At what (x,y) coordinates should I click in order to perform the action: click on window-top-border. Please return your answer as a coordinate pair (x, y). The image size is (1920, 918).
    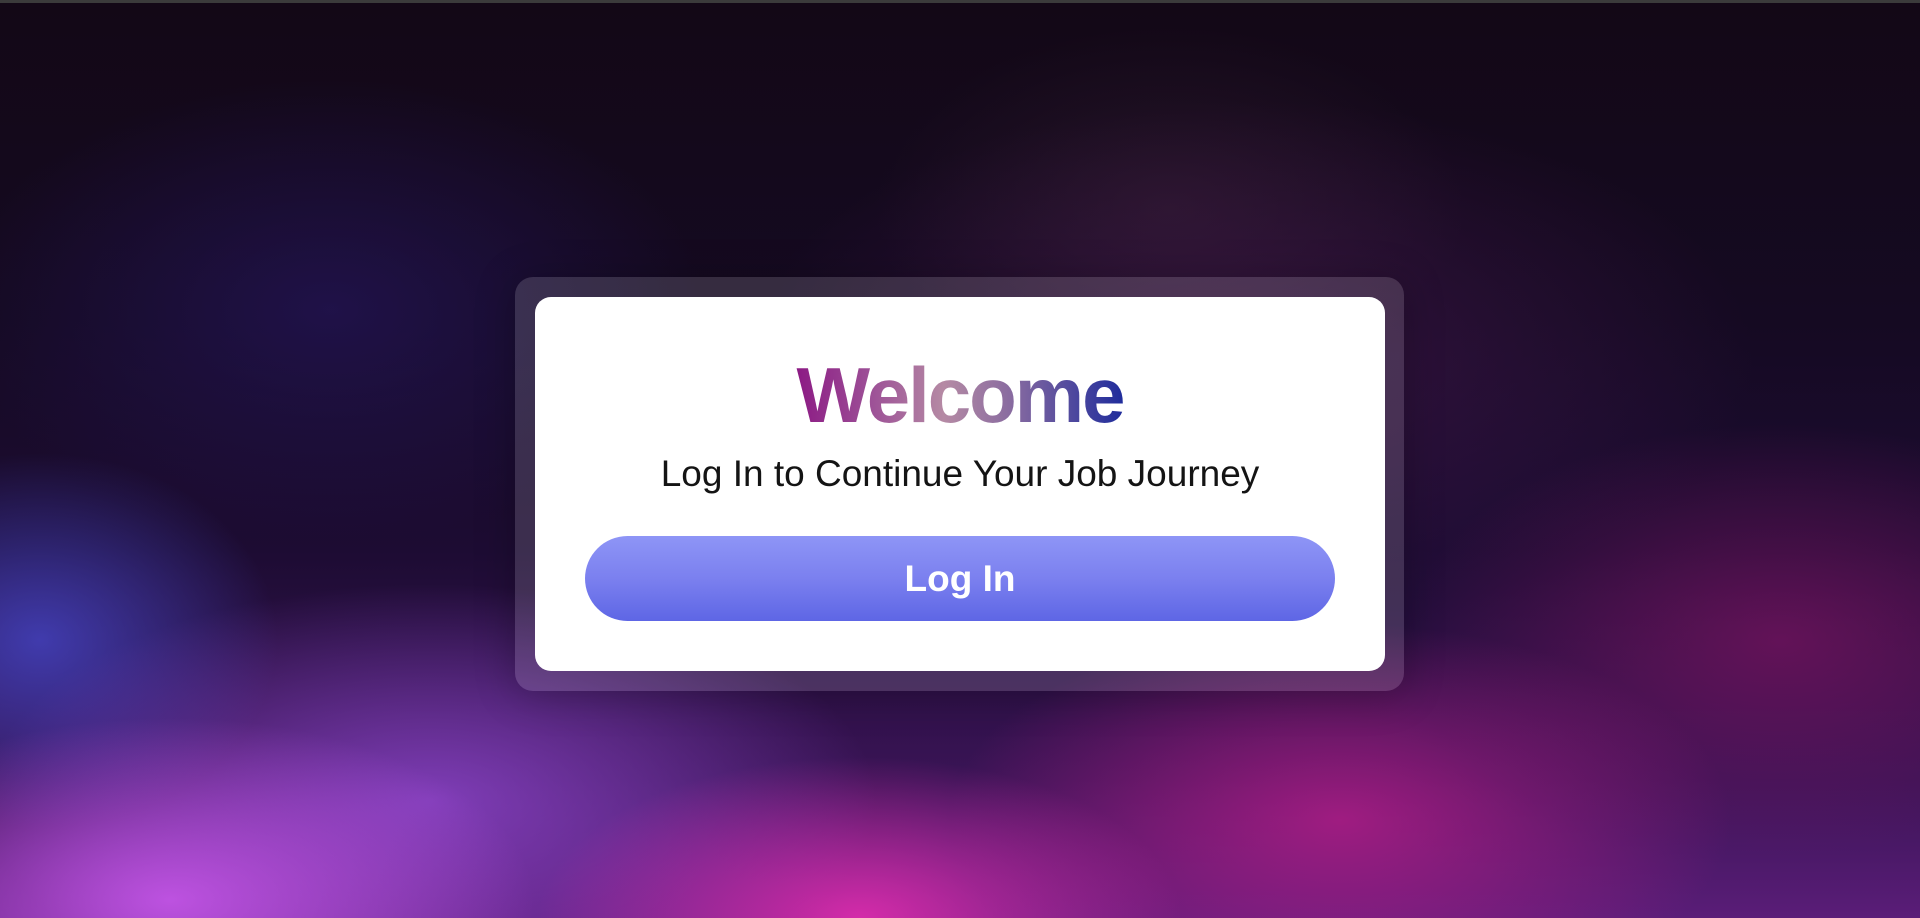
    Looking at the image, I should click on (960, 1).